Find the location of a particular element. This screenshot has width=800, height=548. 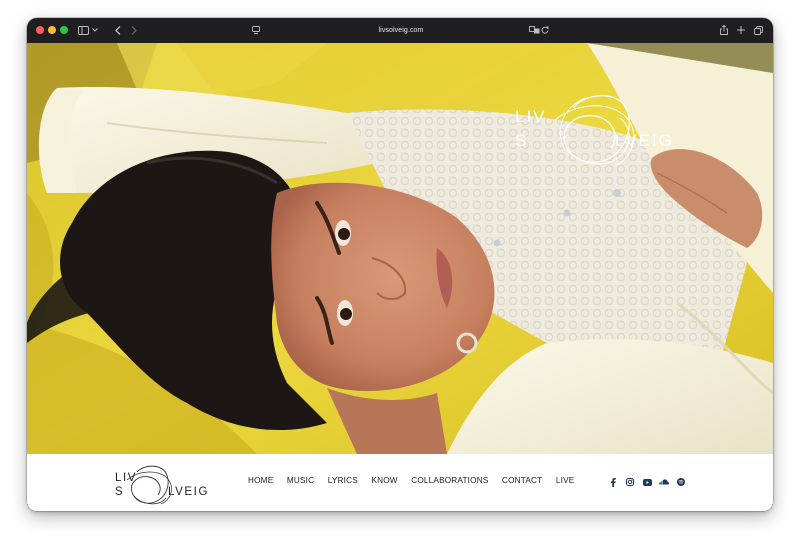

hero-logo-s-text: S is located at coordinates (522, 140).